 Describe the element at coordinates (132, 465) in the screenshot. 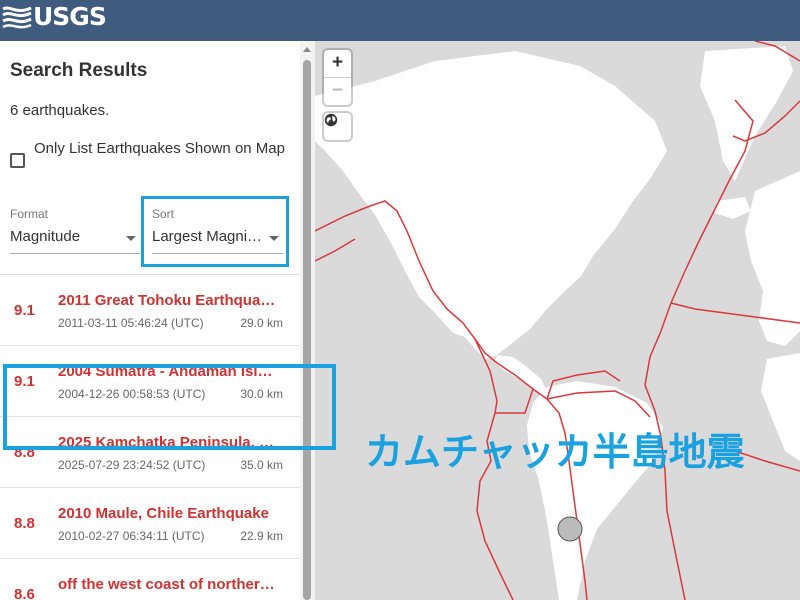

I see `event-time: 2025-07-29 23:24:52 (UTC)` at that location.